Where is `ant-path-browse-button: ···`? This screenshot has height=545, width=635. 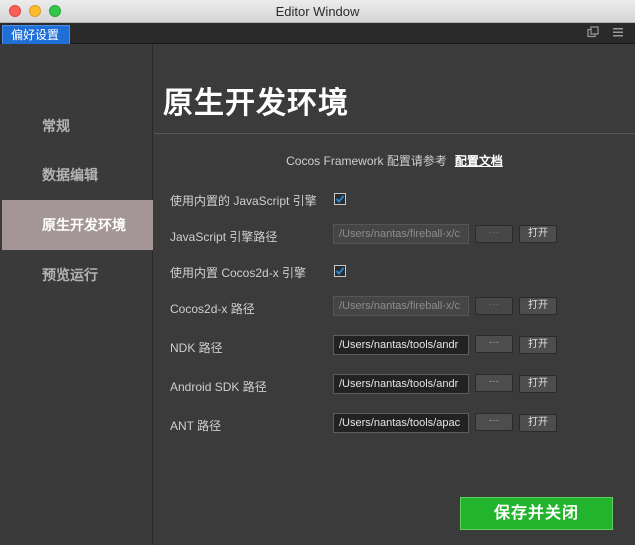 ant-path-browse-button: ··· is located at coordinates (494, 422).